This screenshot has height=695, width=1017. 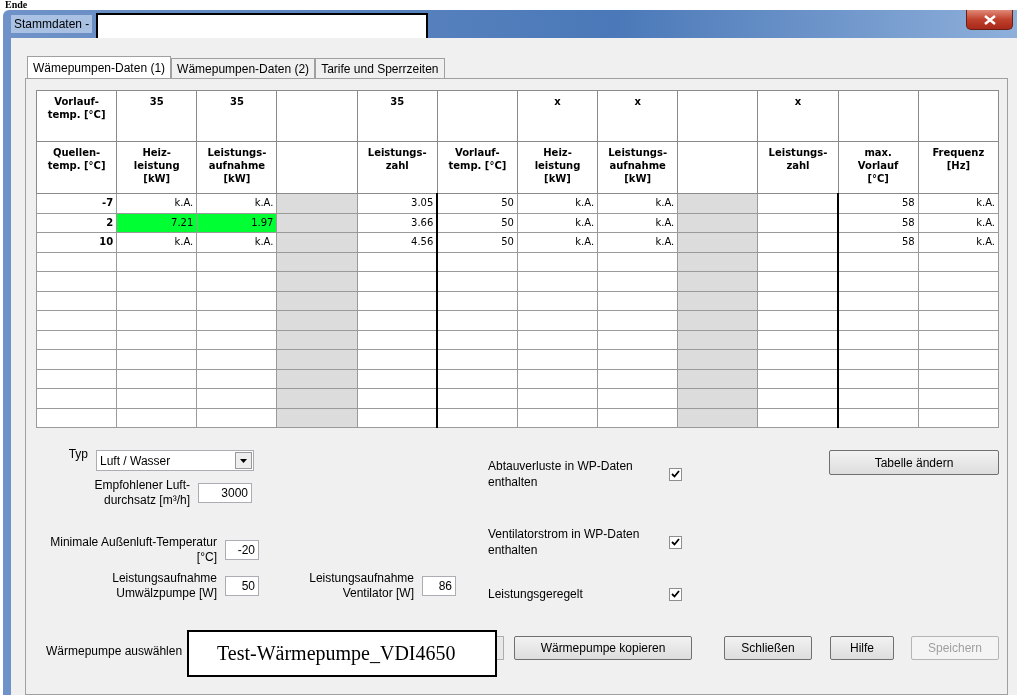 I want to click on select-pump-label: Wärmepumpe auswählen, so click(x=115, y=650).